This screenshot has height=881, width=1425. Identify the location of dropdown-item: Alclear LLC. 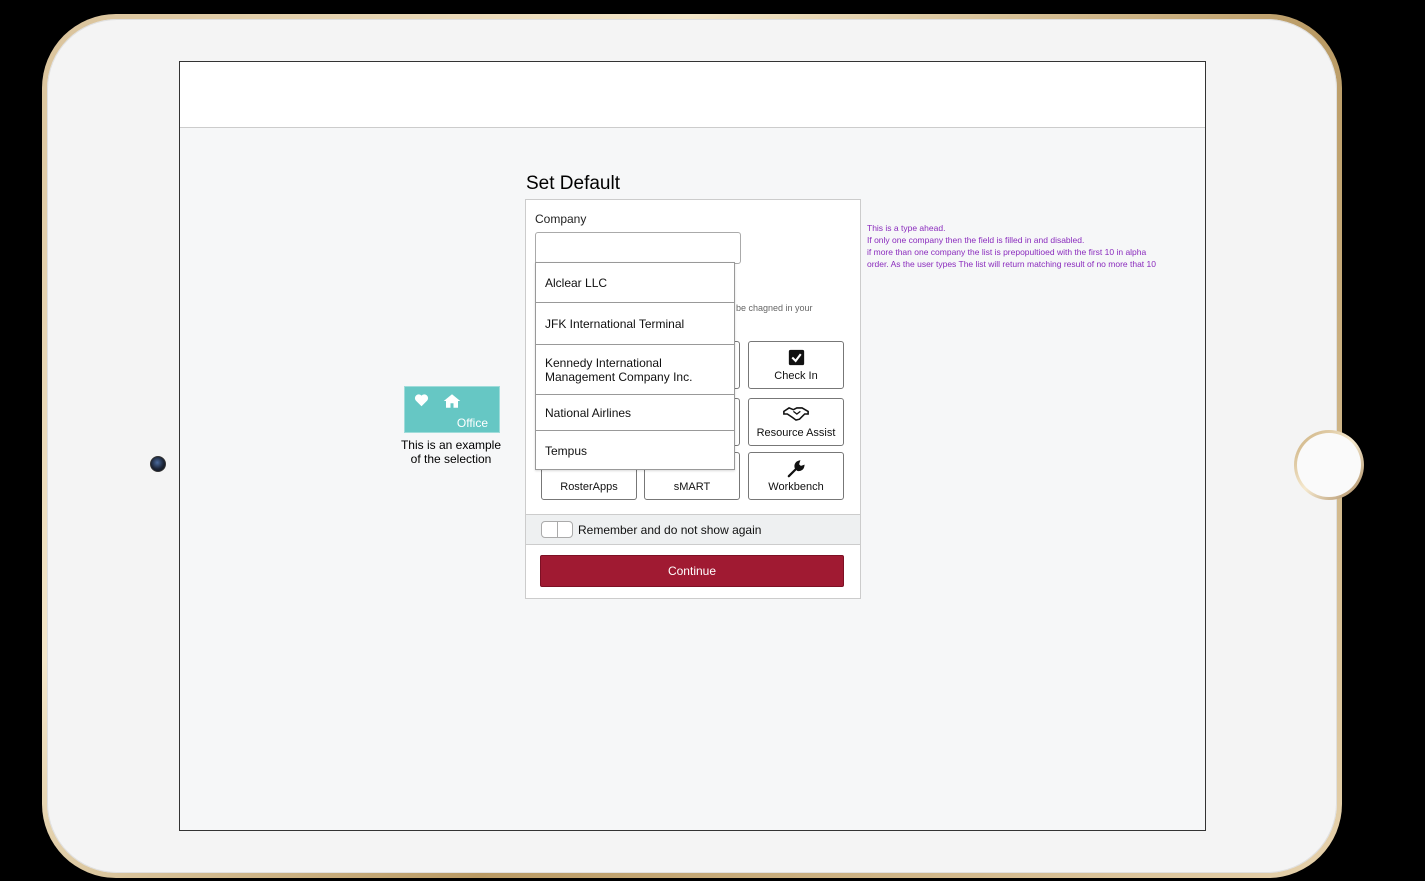
(635, 283).